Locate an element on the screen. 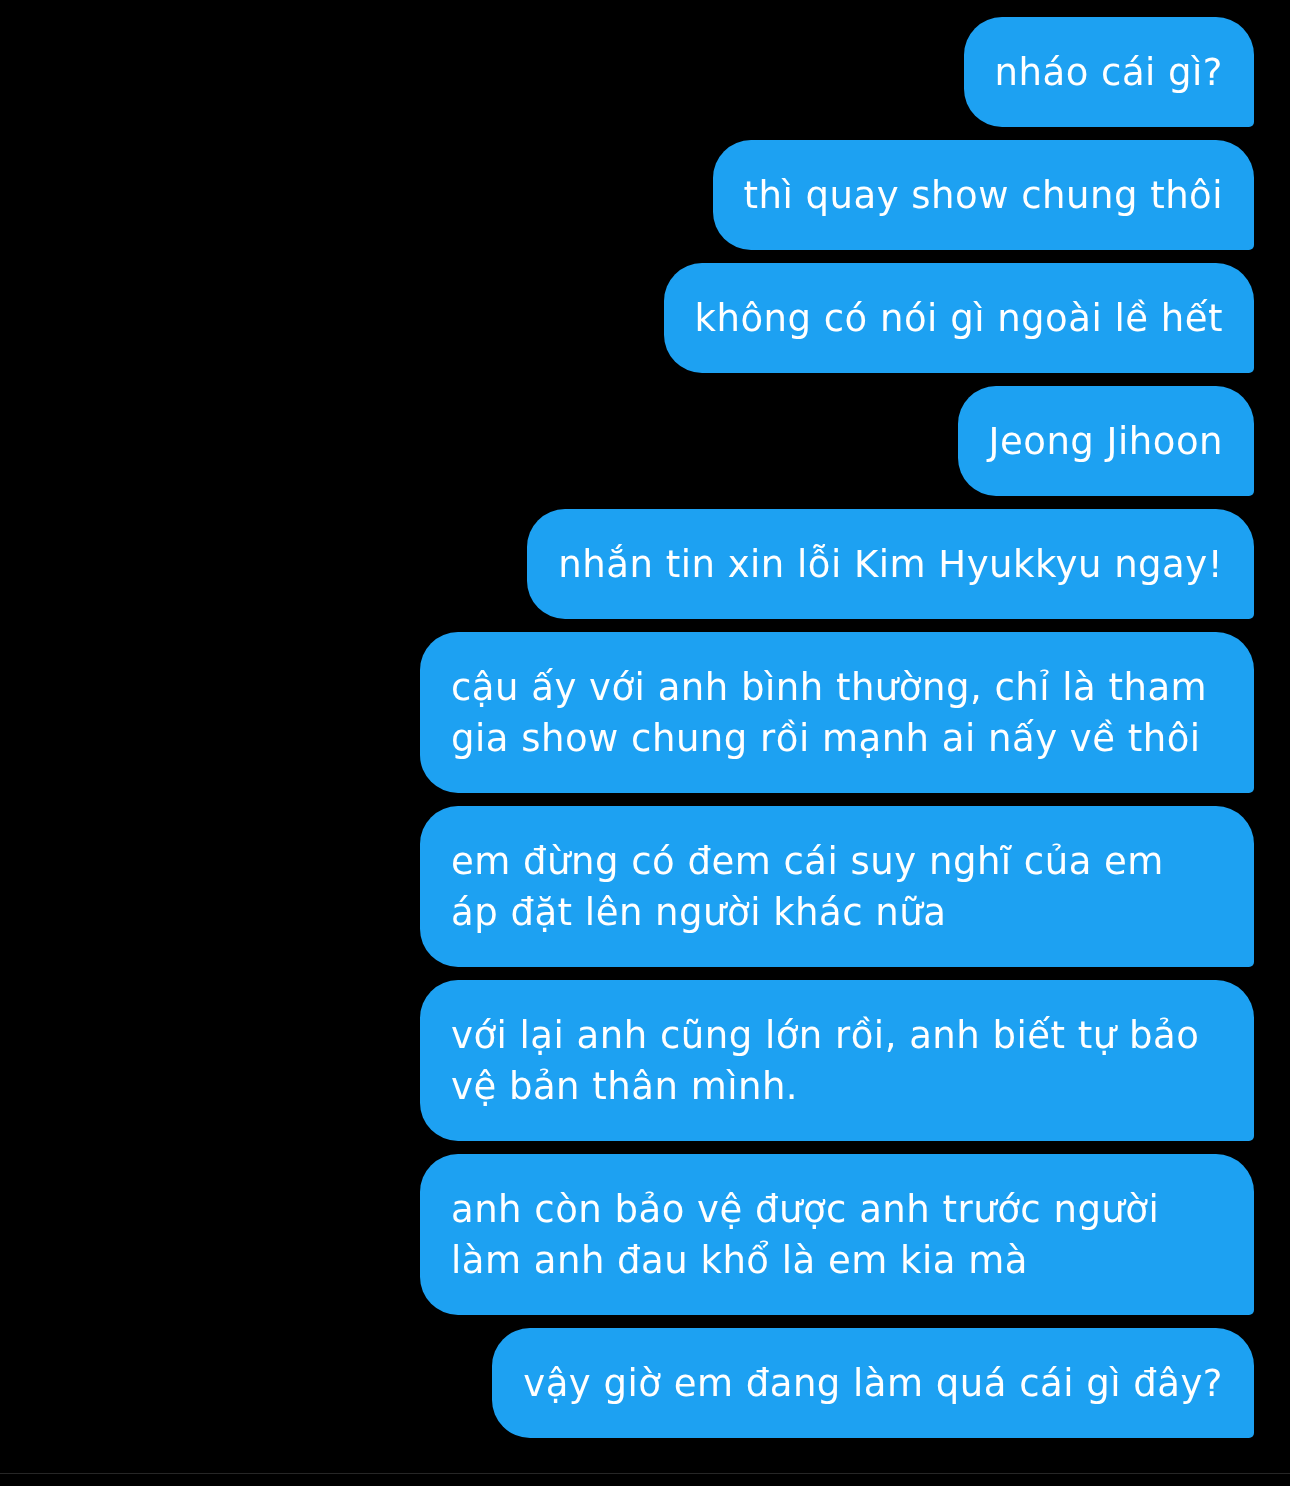 This screenshot has width=1290, height=1486. message-bubble: không có nói gì ngoài lề hết is located at coordinates (958, 318).